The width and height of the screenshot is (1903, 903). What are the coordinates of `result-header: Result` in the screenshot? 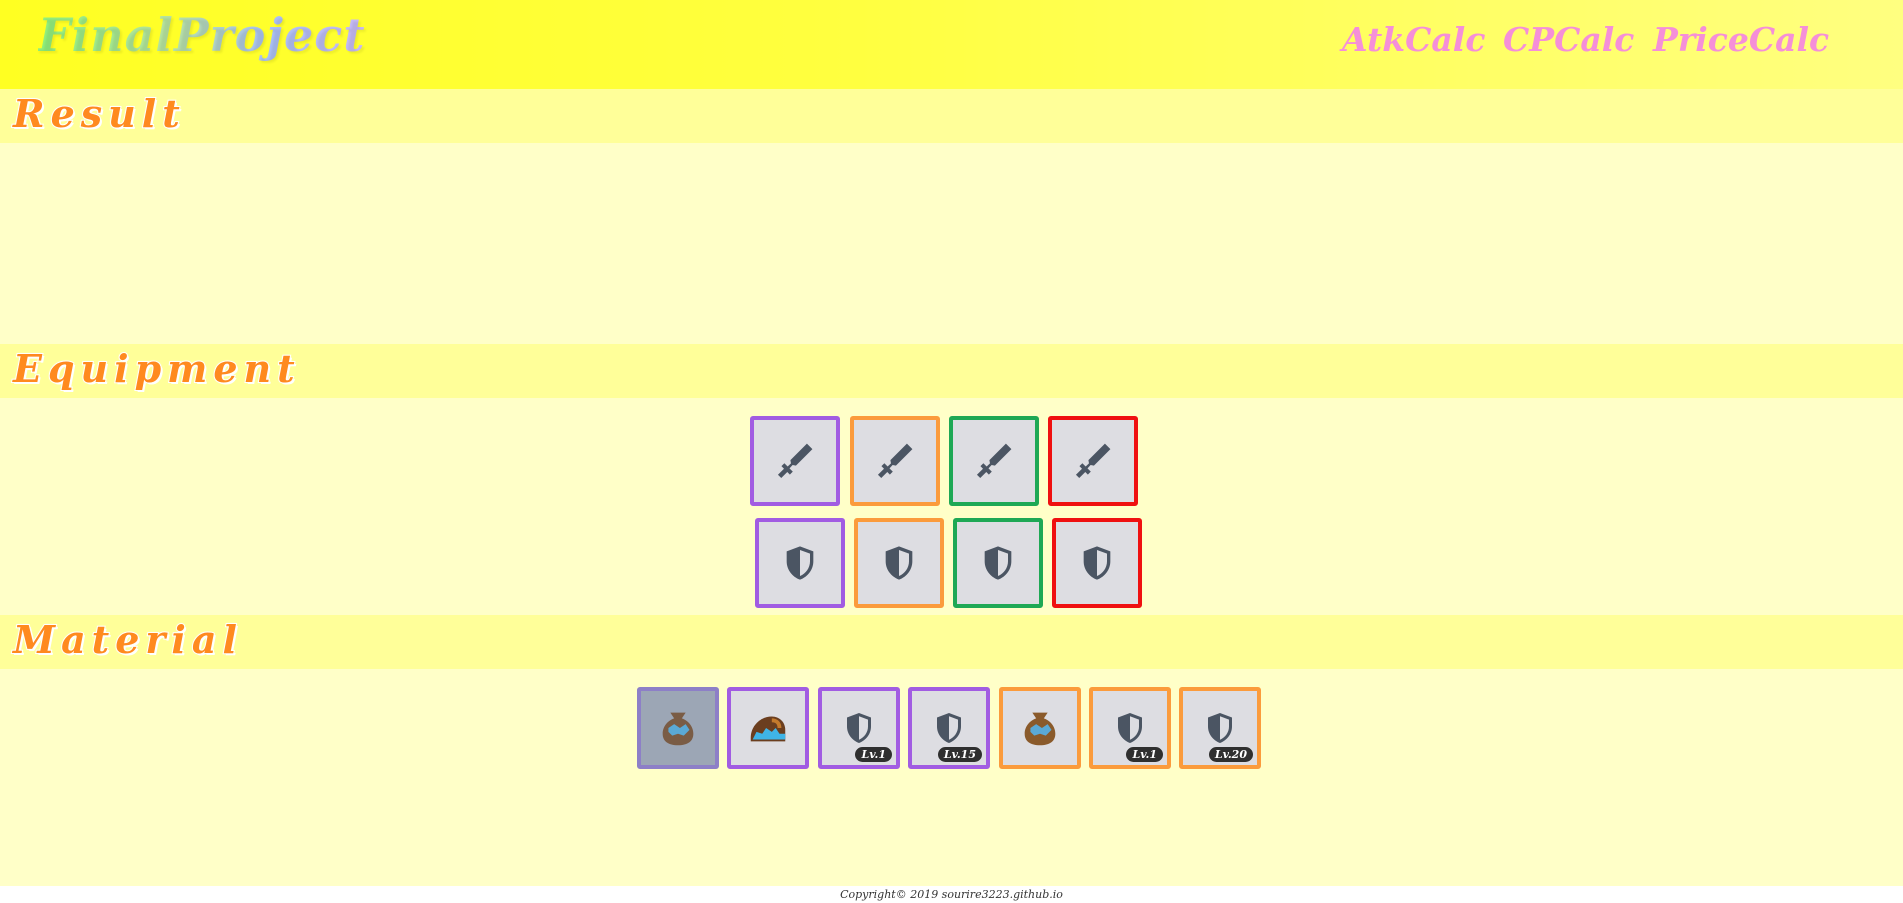 It's located at (951, 116).